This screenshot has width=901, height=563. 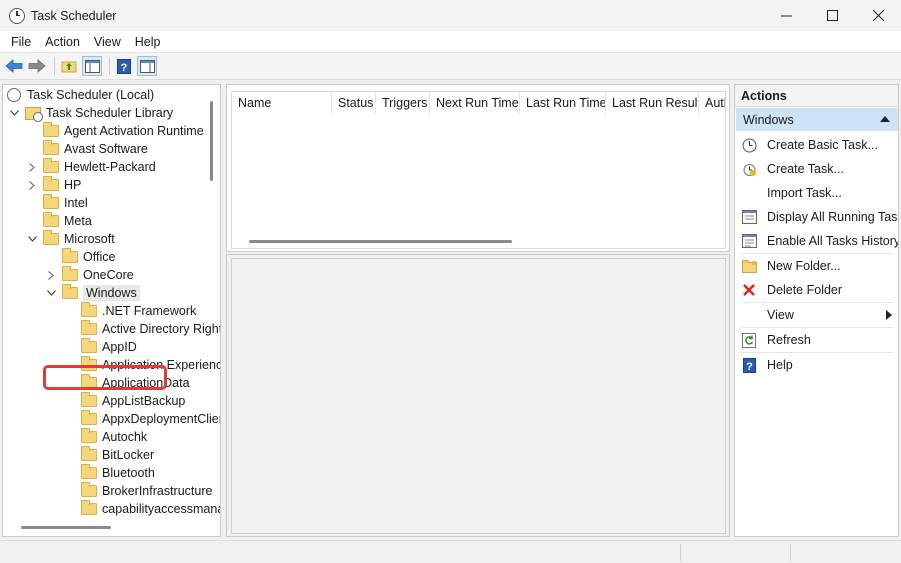 What do you see at coordinates (157, 491) in the screenshot?
I see `tree-item-label: BrokerInfrastructure` at bounding box center [157, 491].